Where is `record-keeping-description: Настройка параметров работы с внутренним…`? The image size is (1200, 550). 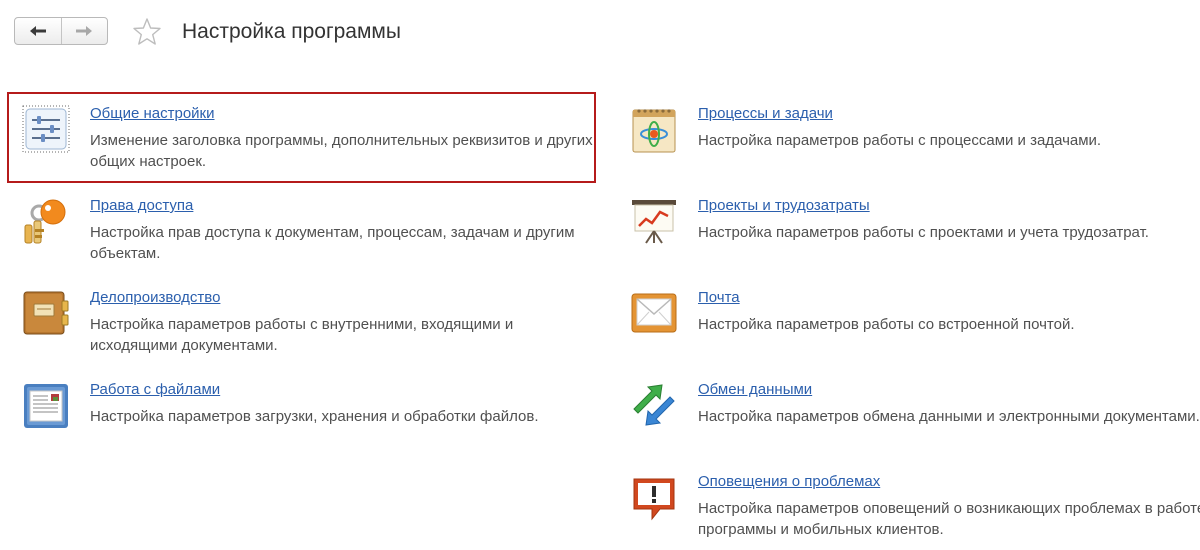 record-keeping-description: Настройка параметров работы с внутренним… is located at coordinates (302, 335).